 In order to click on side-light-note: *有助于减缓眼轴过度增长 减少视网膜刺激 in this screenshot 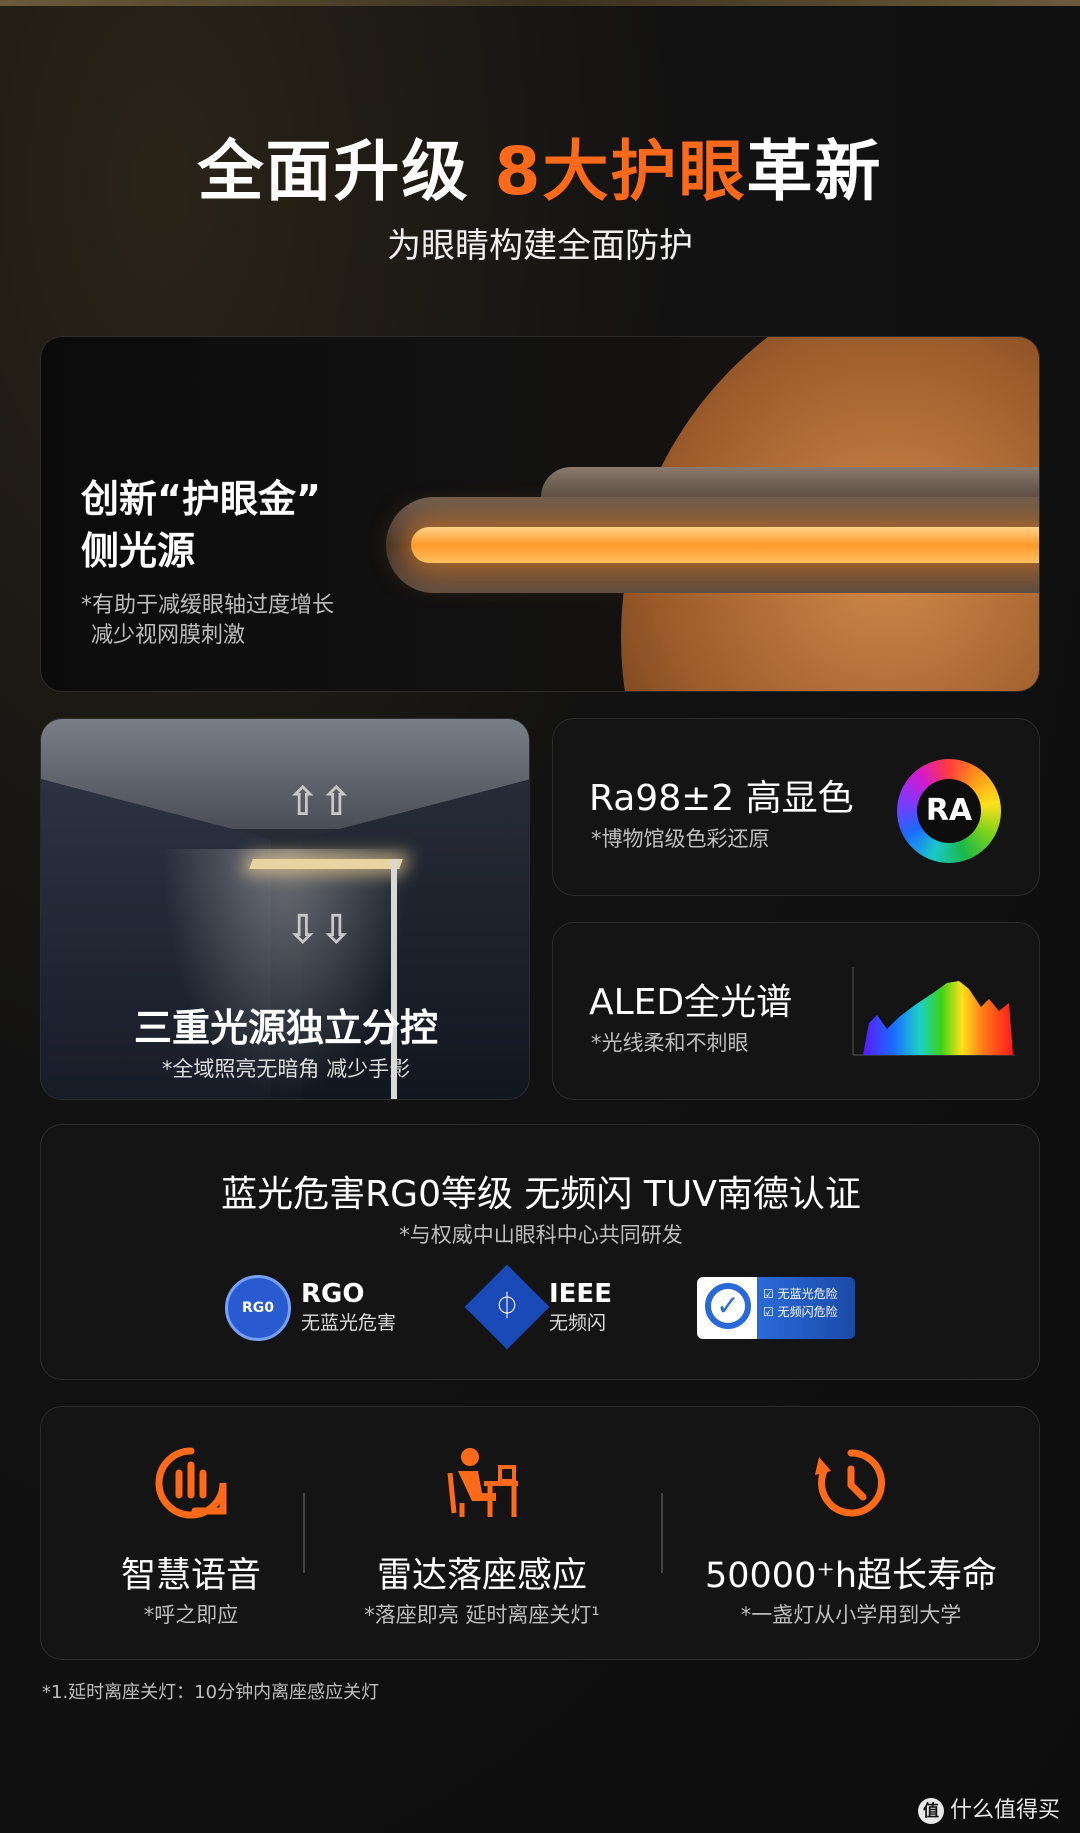, I will do `click(207, 621)`.